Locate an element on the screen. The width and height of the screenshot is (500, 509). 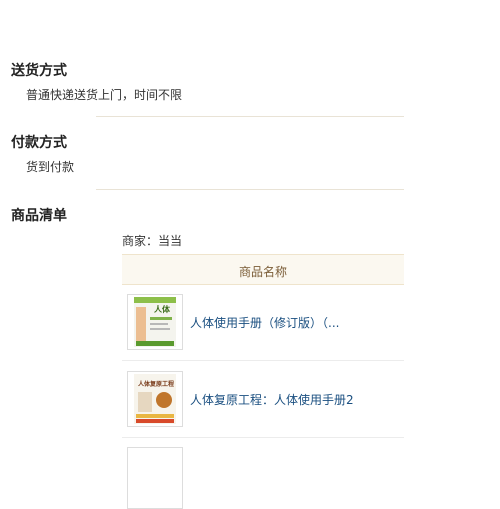
payment-text: 货到付款 is located at coordinates (50, 167).